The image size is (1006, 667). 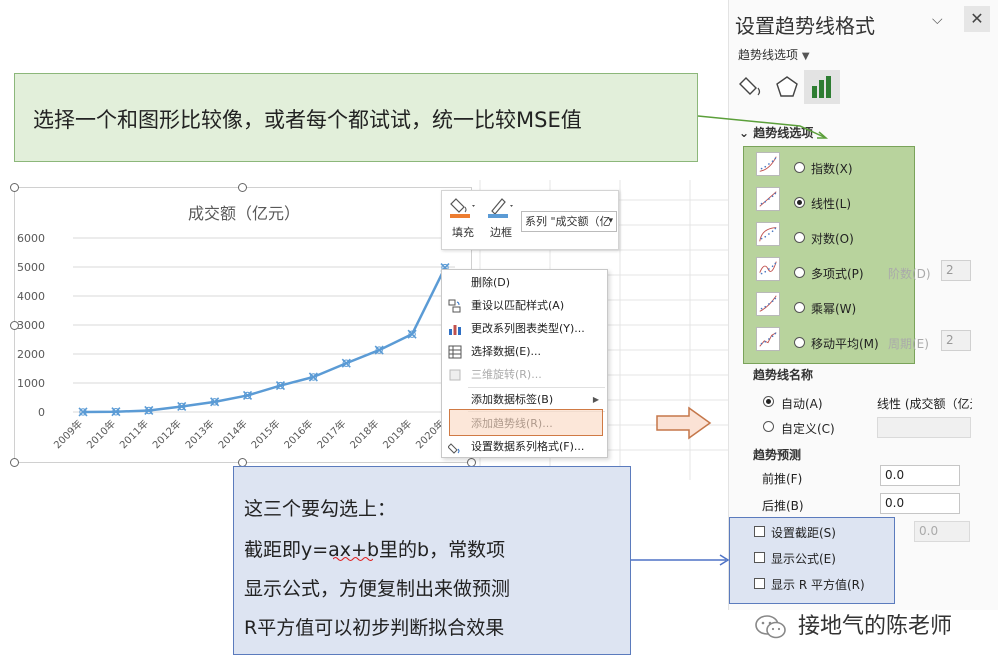 I want to click on spellcheck-squiggle, so click(x=353, y=559).